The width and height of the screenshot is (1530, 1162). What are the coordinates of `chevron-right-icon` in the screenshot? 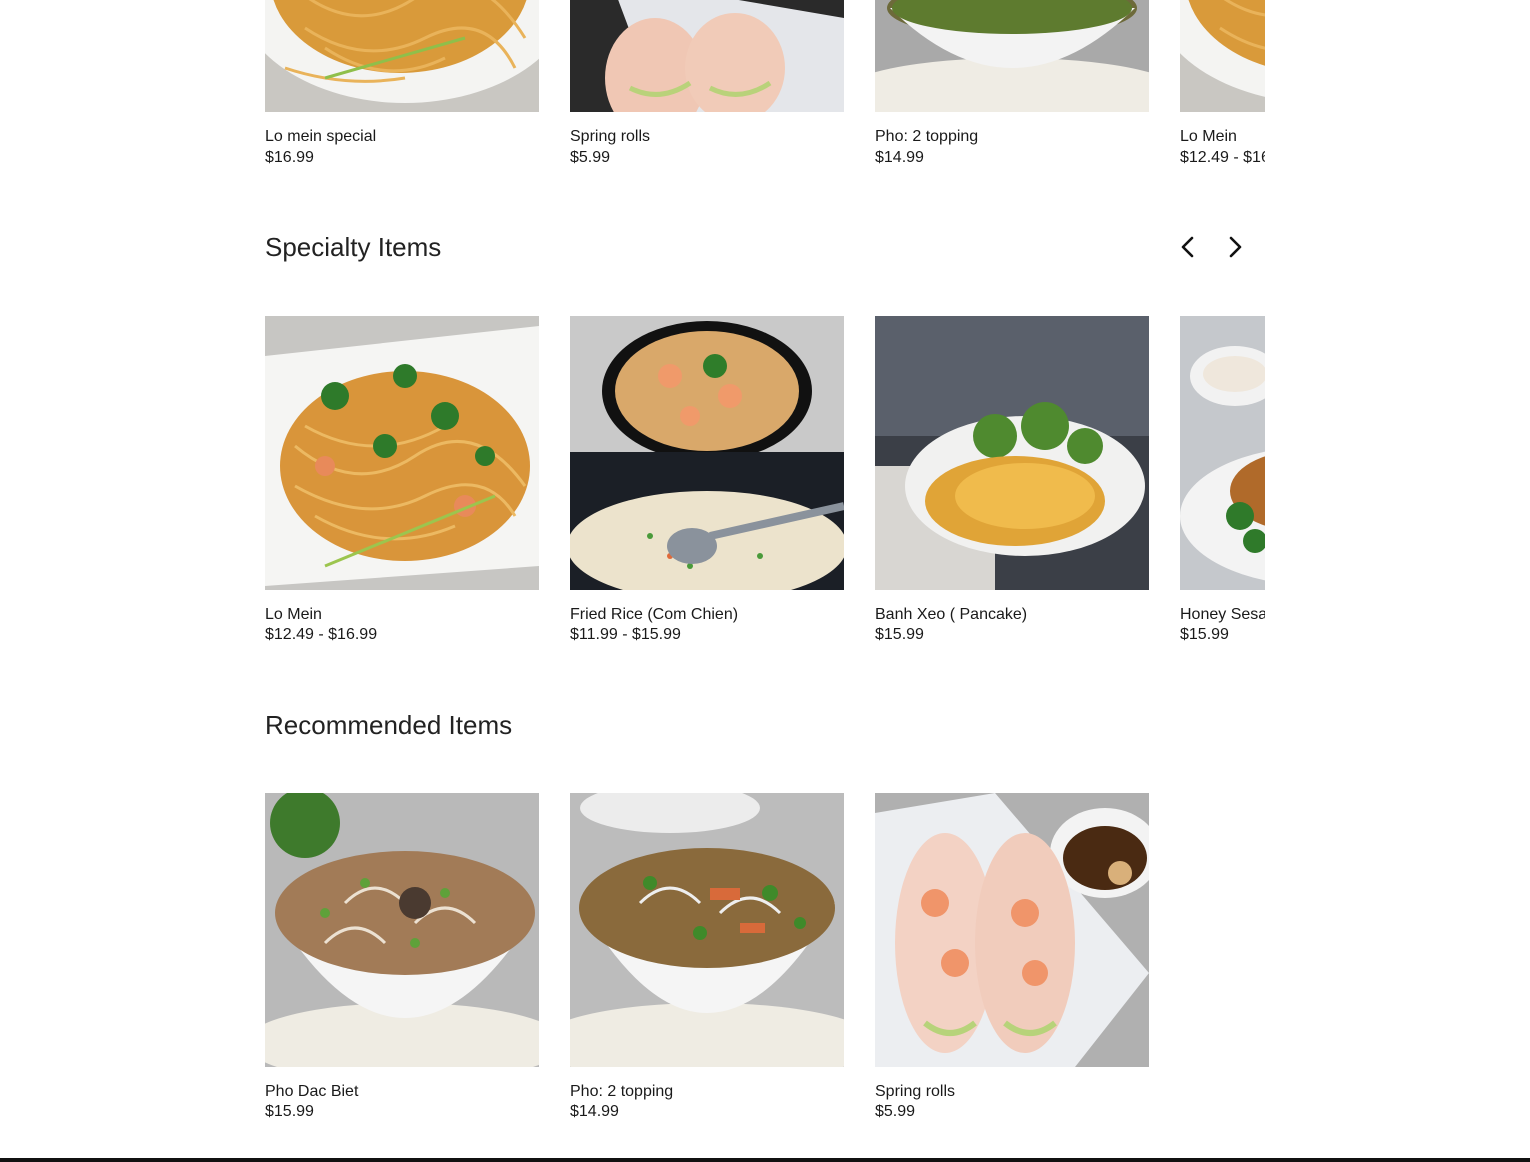 It's located at (1235, 247).